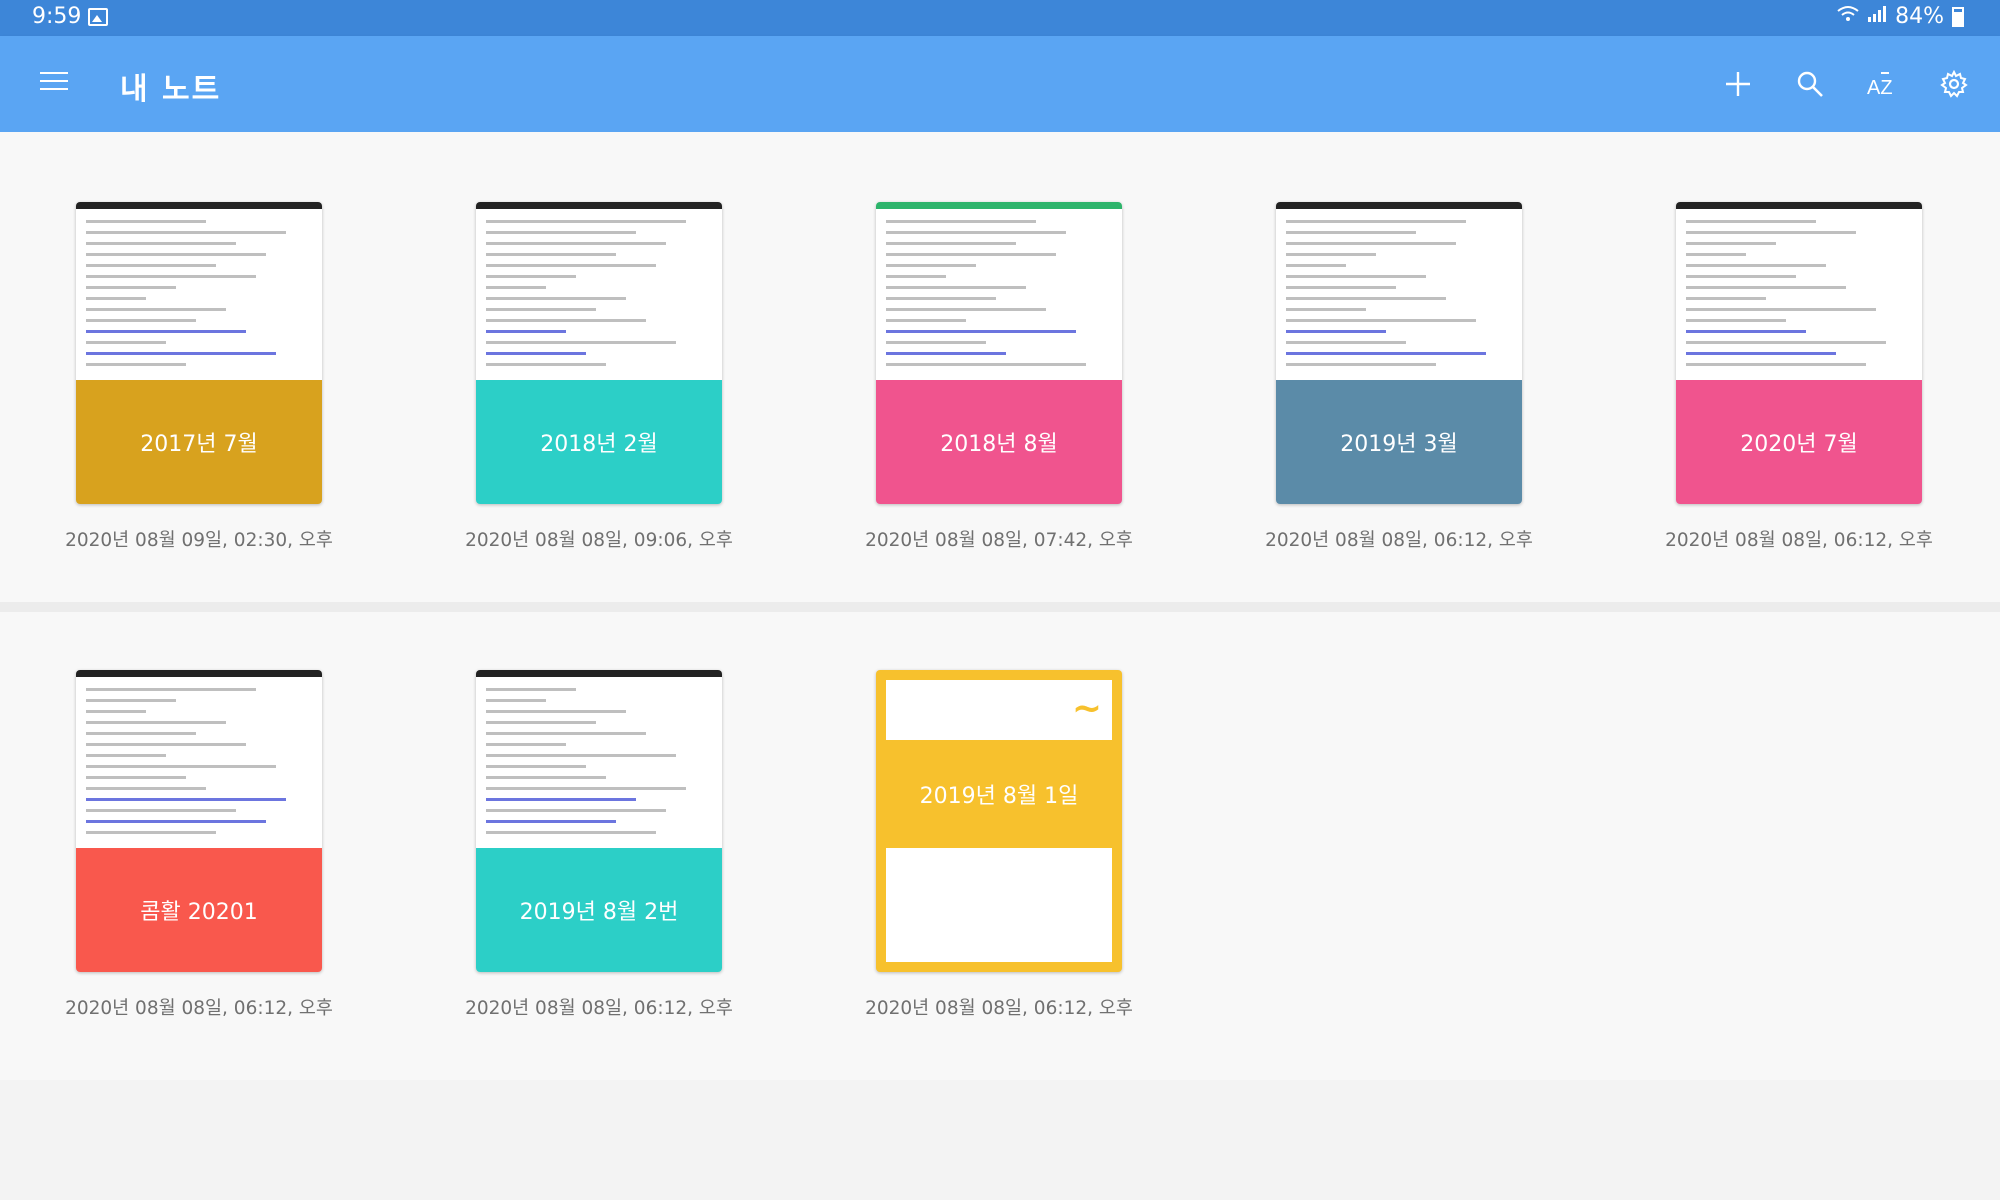  What do you see at coordinates (1086, 708) in the screenshot?
I see `handwriting-decoration: ~` at bounding box center [1086, 708].